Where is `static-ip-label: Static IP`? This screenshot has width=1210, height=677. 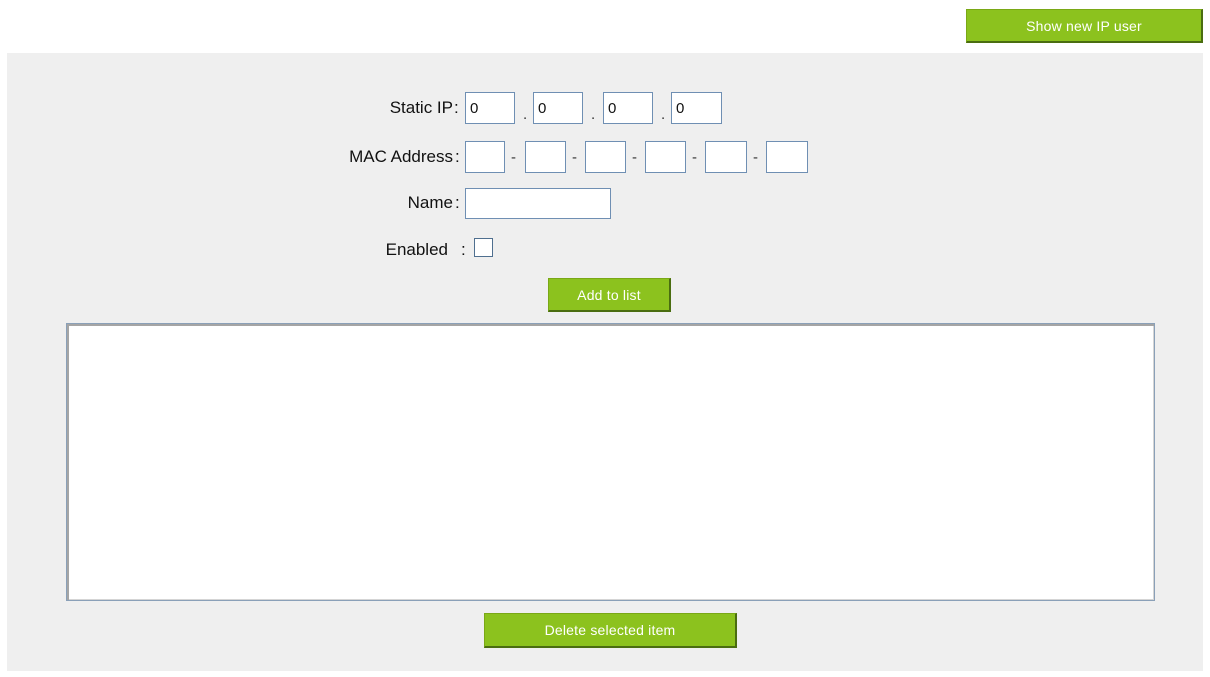 static-ip-label: Static IP is located at coordinates (421, 107).